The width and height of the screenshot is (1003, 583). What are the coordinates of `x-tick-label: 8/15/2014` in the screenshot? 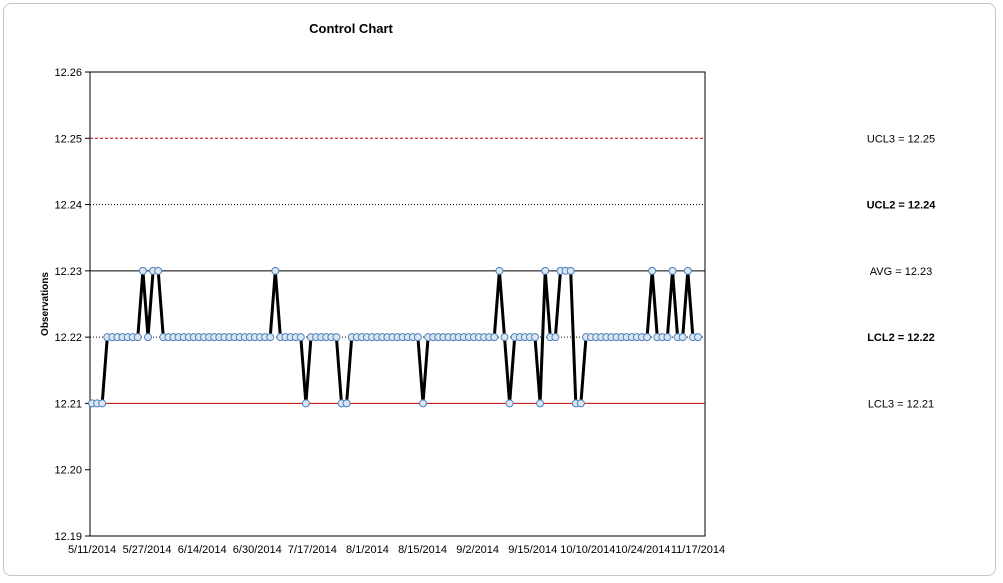 It's located at (422, 550).